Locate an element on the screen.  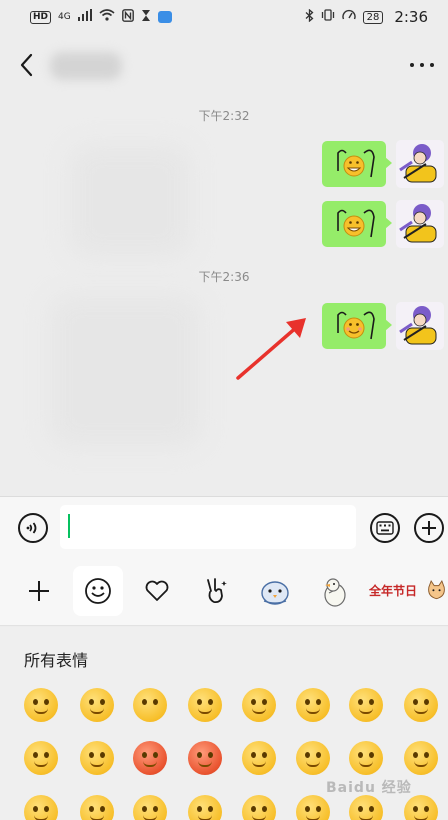
chevron-left-icon is located at coordinates (26, 65).